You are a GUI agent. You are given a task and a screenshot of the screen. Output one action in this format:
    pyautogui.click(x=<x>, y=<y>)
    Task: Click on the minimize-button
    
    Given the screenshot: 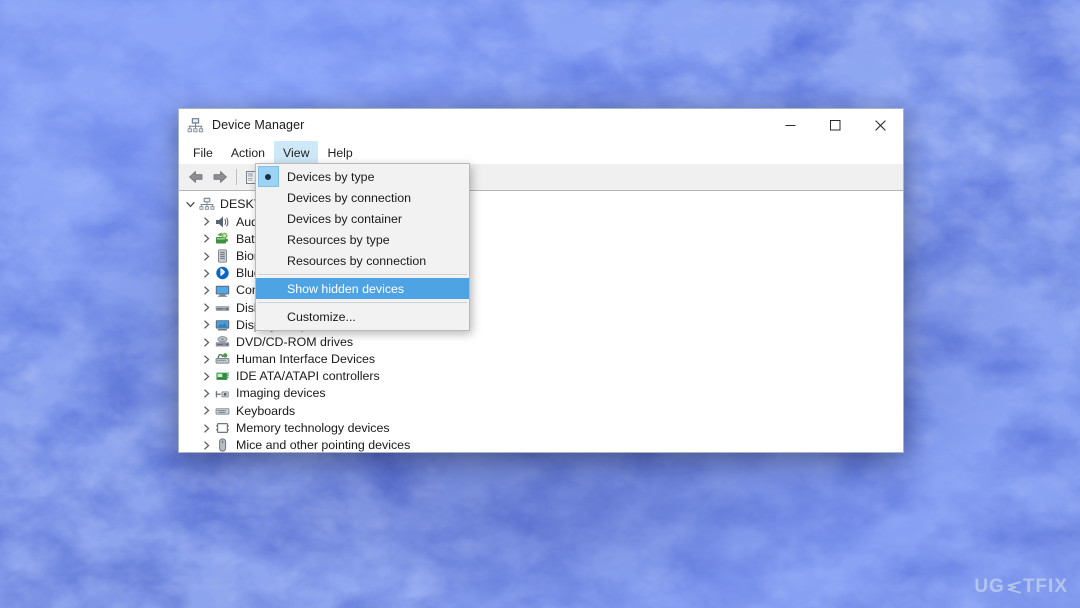 What is the action you would take?
    pyautogui.click(x=790, y=125)
    